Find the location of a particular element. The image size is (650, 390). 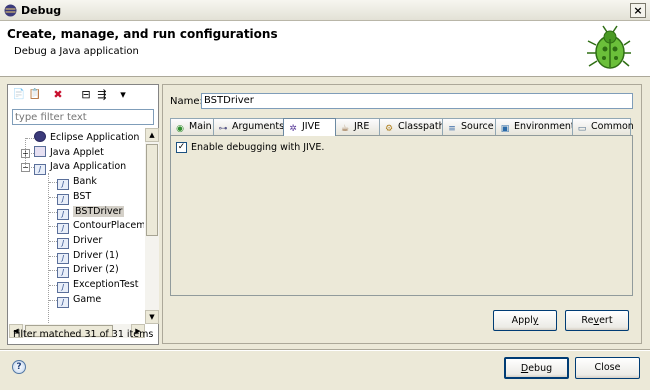

apply-button: Apply is located at coordinates (525, 320).